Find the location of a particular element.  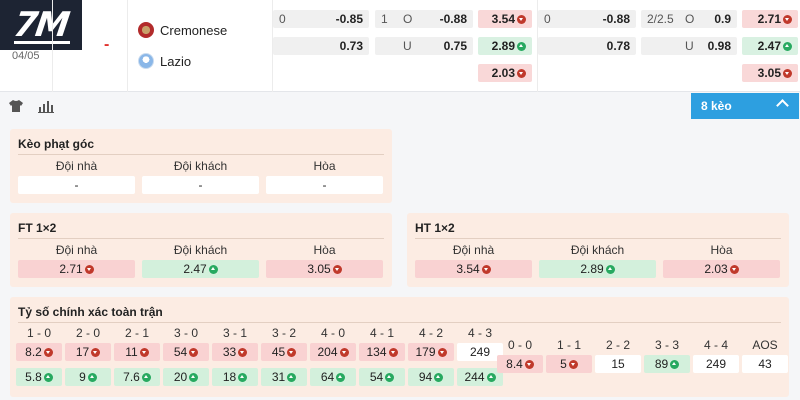

corner-header-away: Đội khách is located at coordinates (200, 166).